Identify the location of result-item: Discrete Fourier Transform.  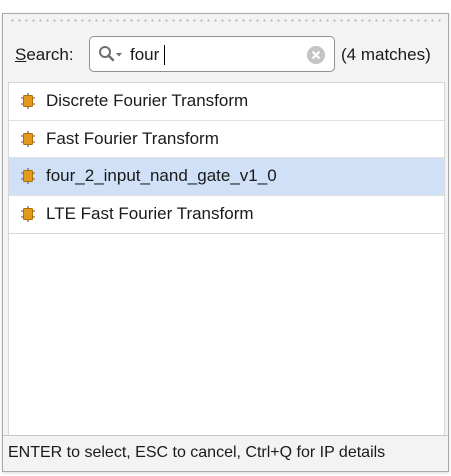
(226, 102).